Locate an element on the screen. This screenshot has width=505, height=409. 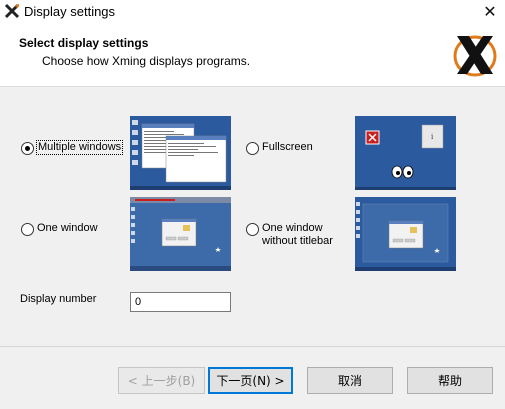
option-label: One window is located at coordinates (67, 228).